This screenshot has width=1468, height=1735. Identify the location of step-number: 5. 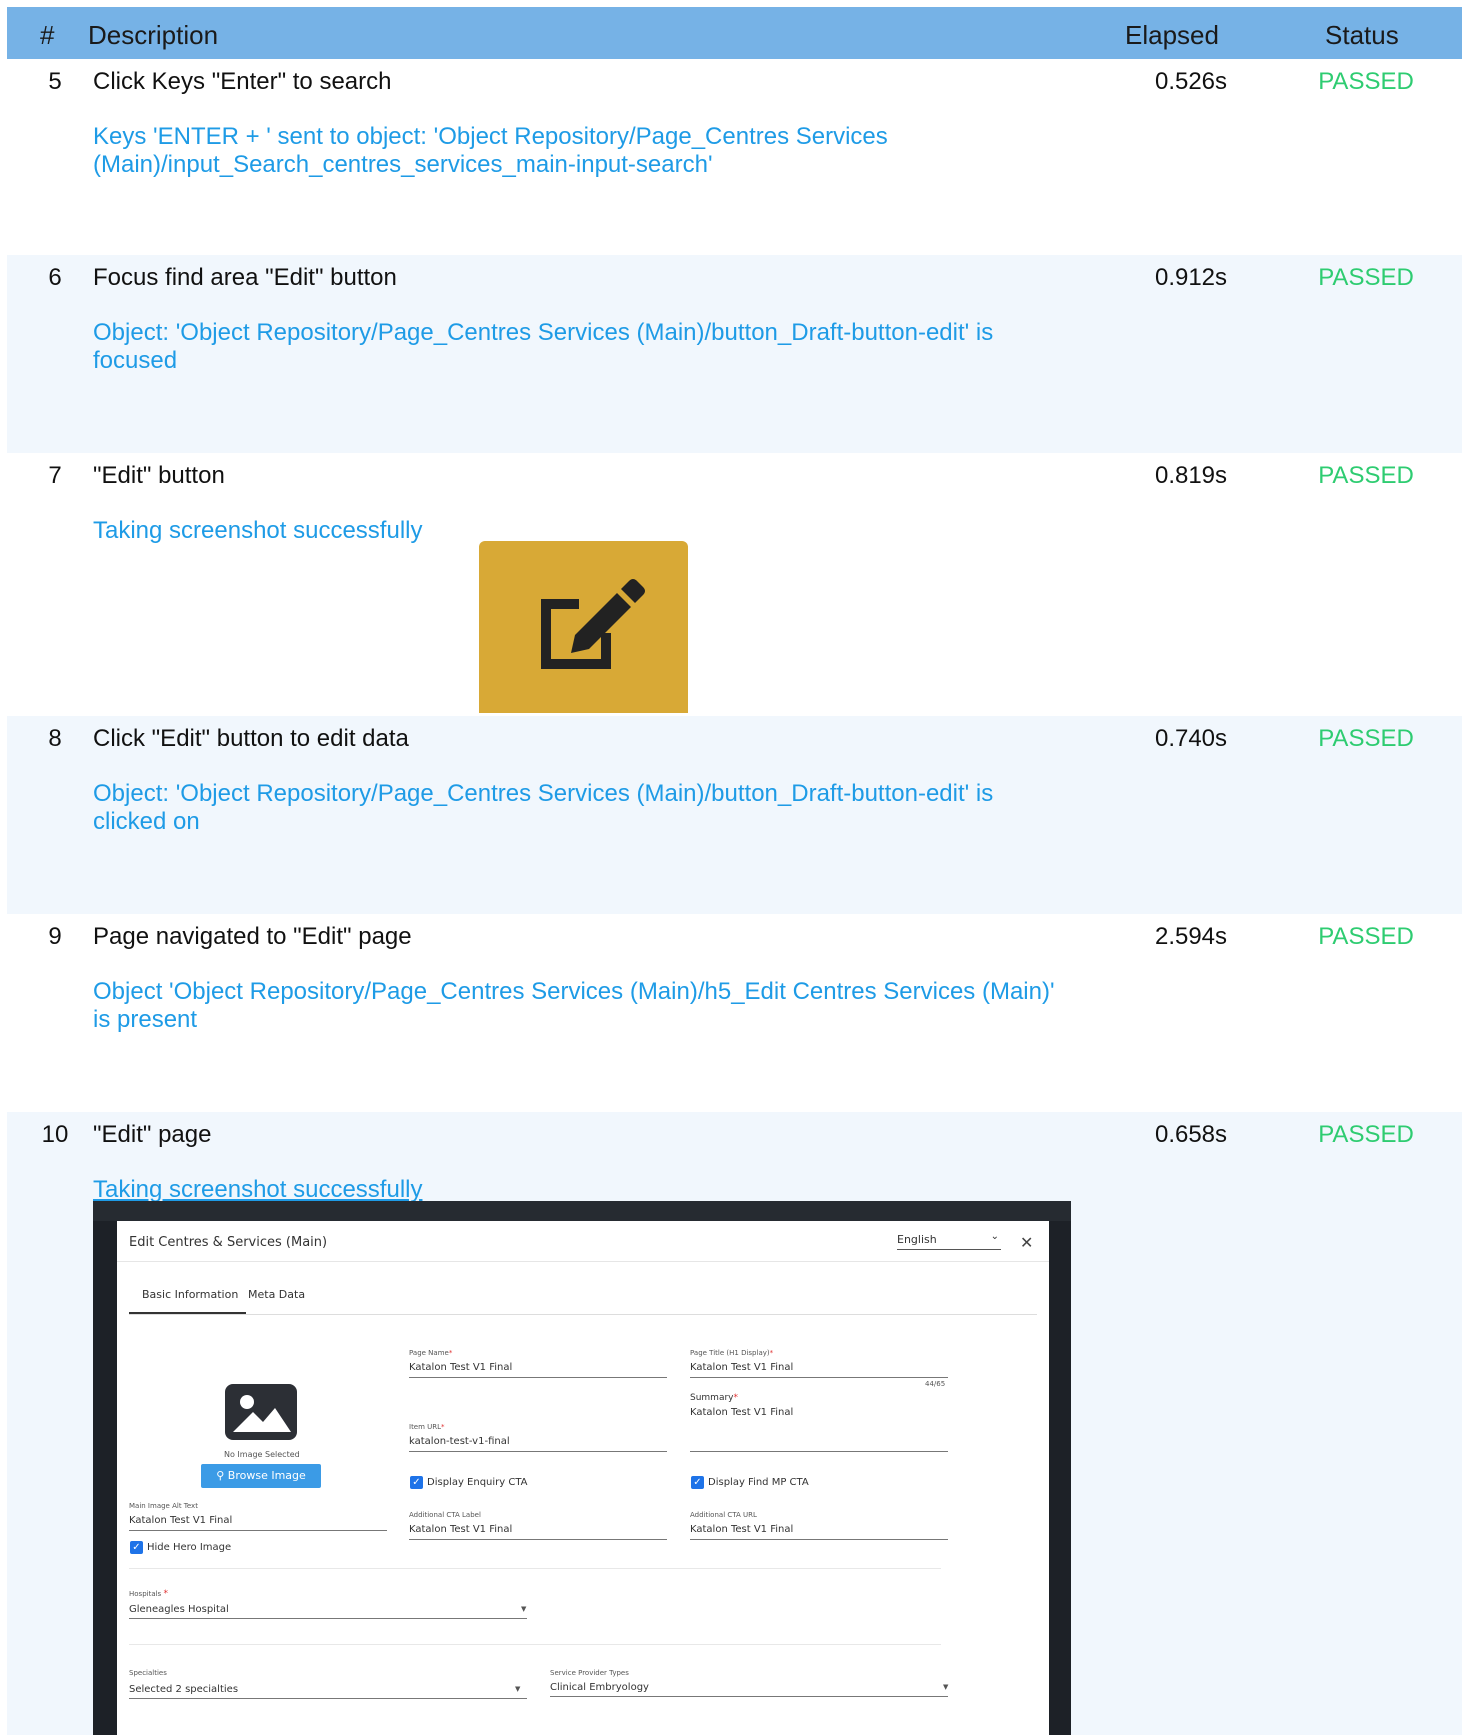
(55, 81).